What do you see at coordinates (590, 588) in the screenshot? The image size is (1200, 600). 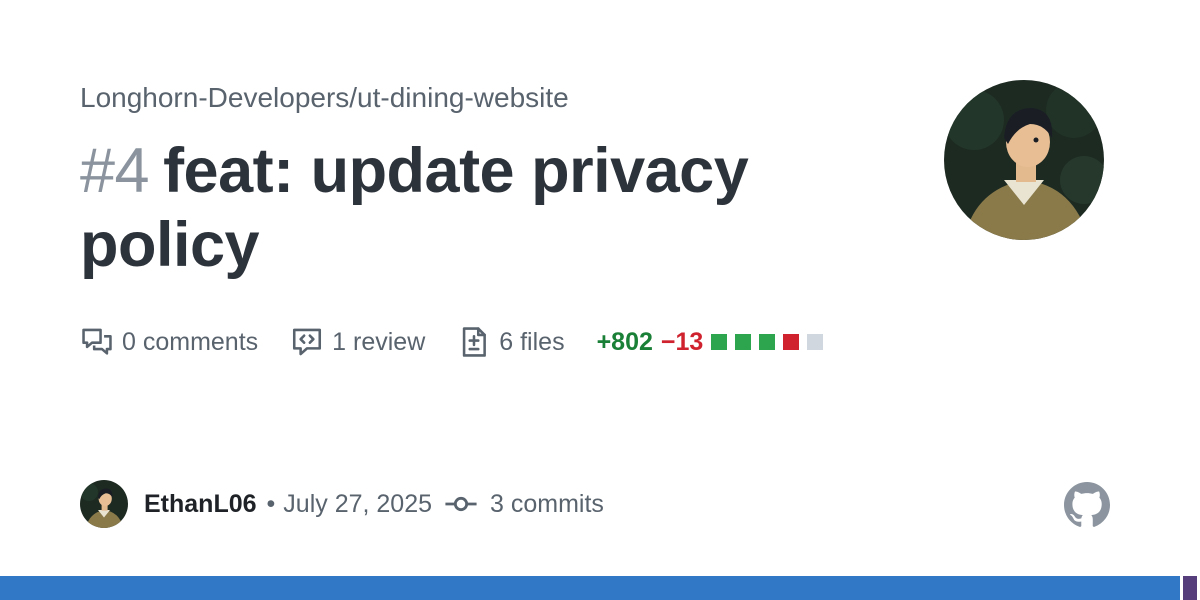 I see `language-segment-typescript` at bounding box center [590, 588].